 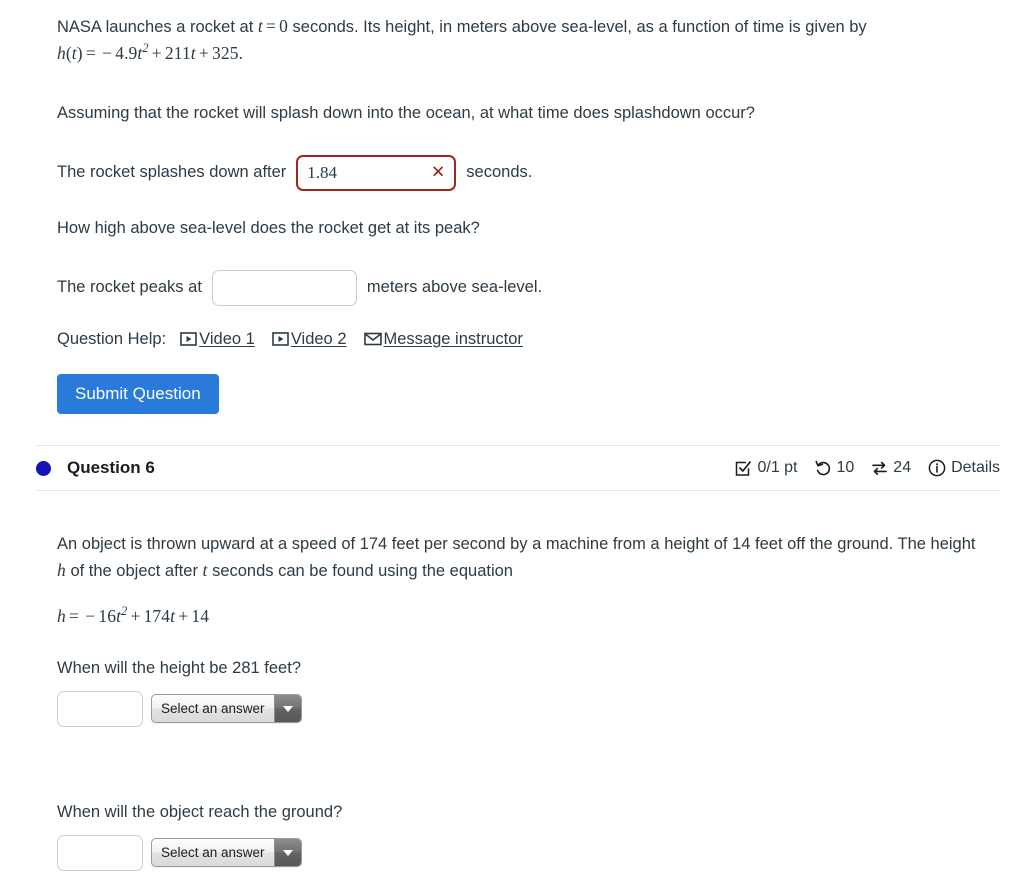 I want to click on sub-question-2-select-value: Select an answer, so click(x=213, y=853).